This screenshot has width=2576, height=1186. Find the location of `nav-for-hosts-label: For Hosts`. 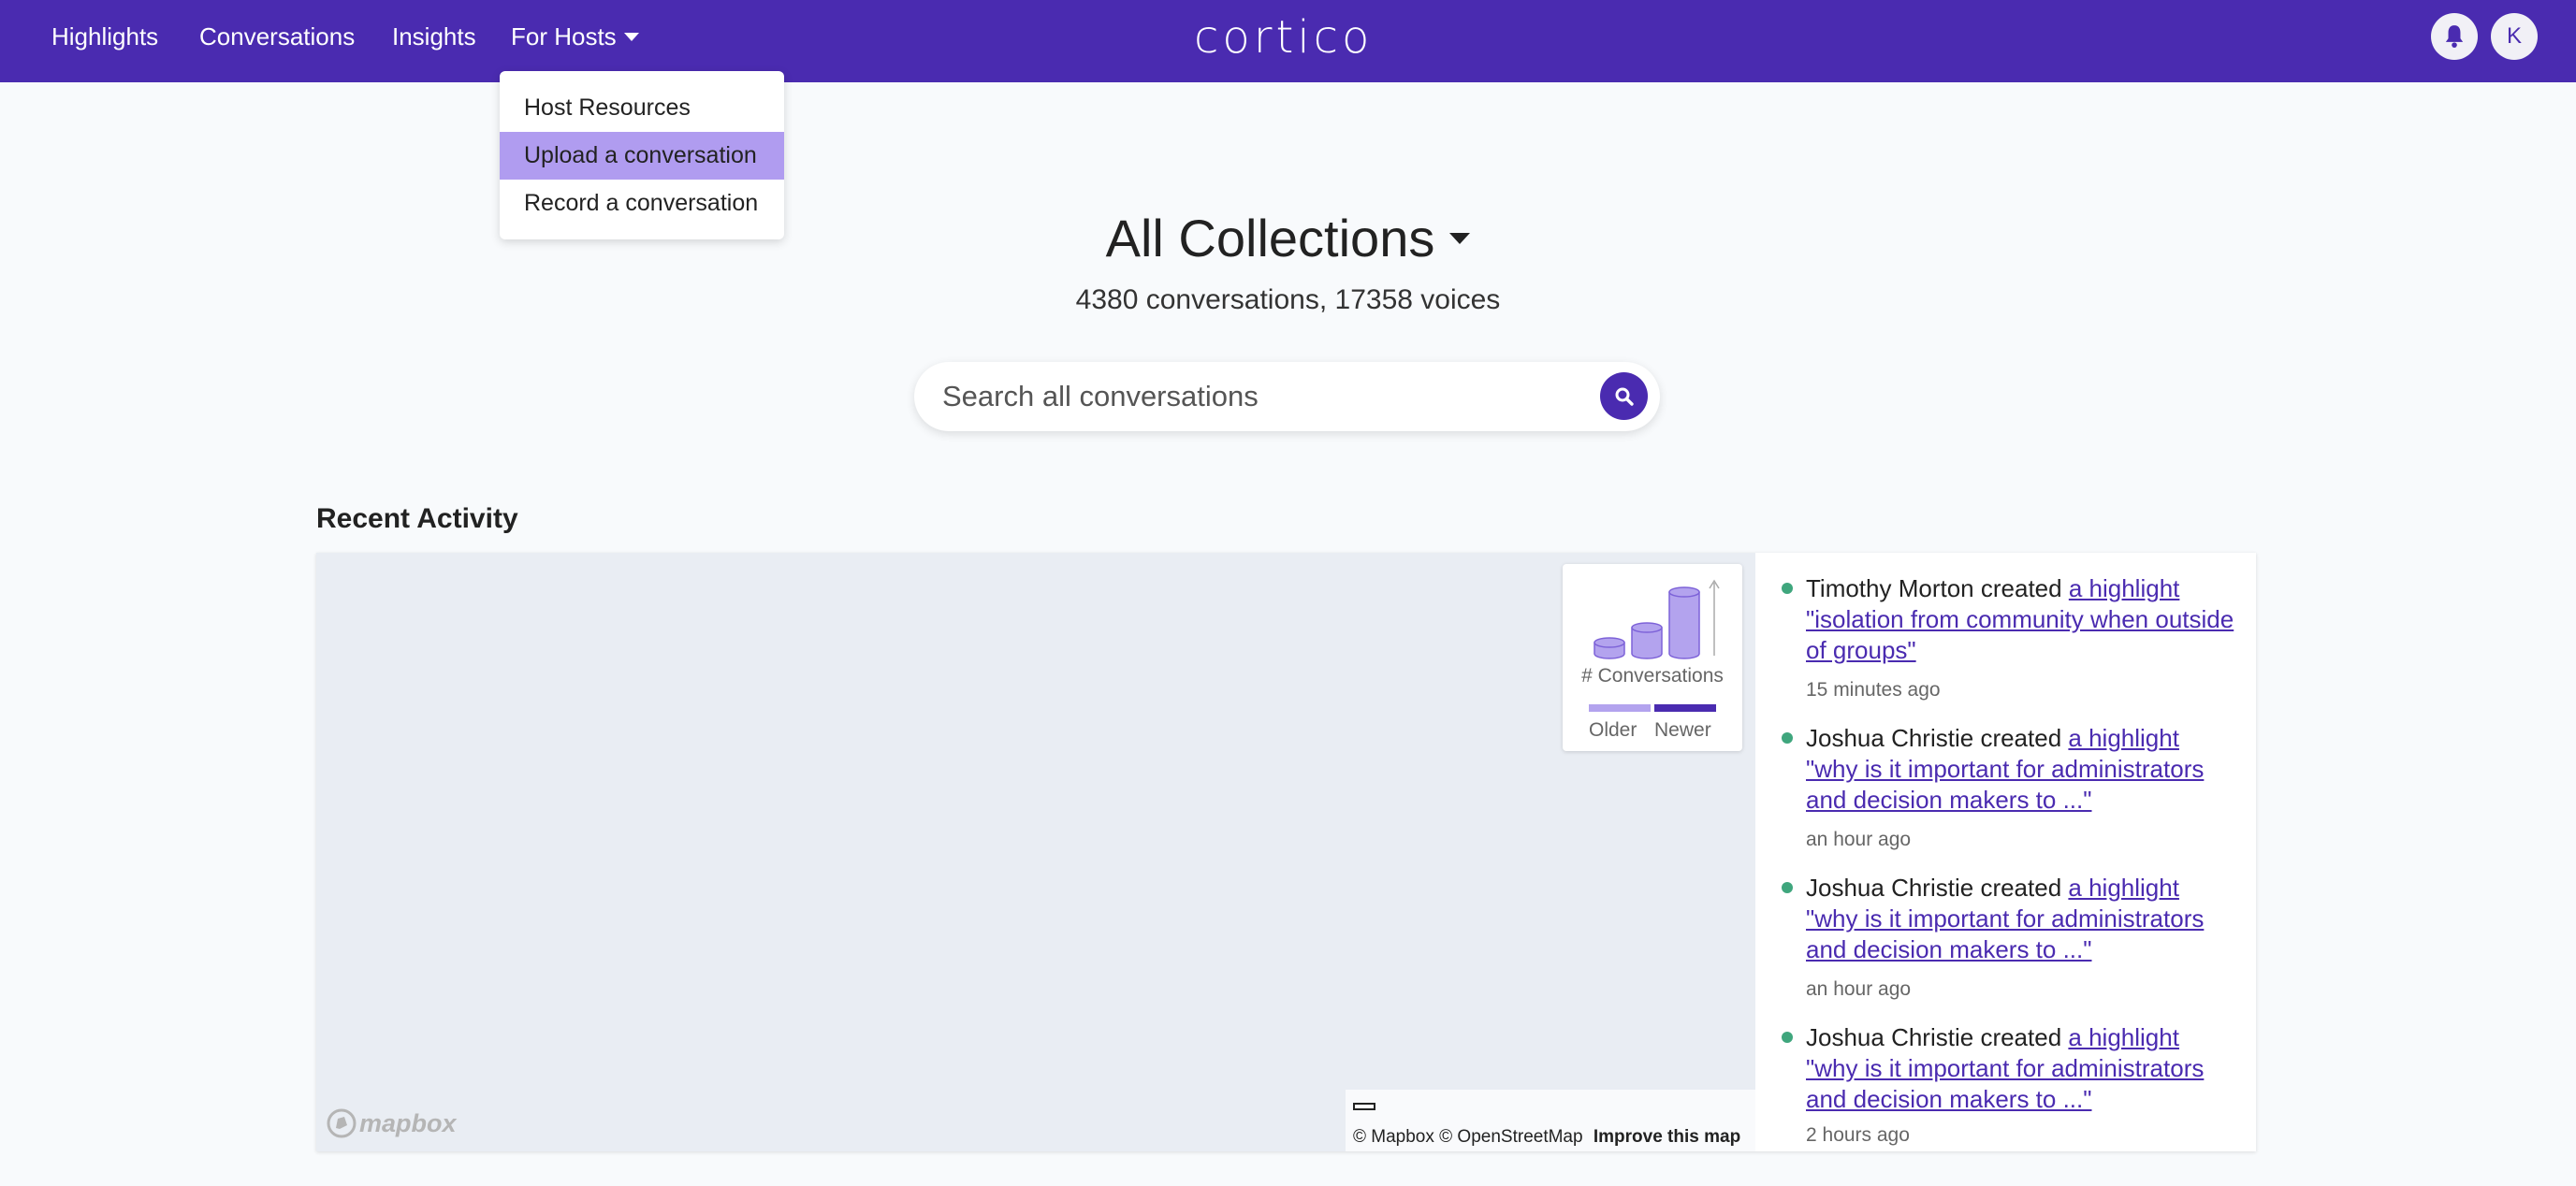

nav-for-hosts-label: For Hosts is located at coordinates (564, 36).